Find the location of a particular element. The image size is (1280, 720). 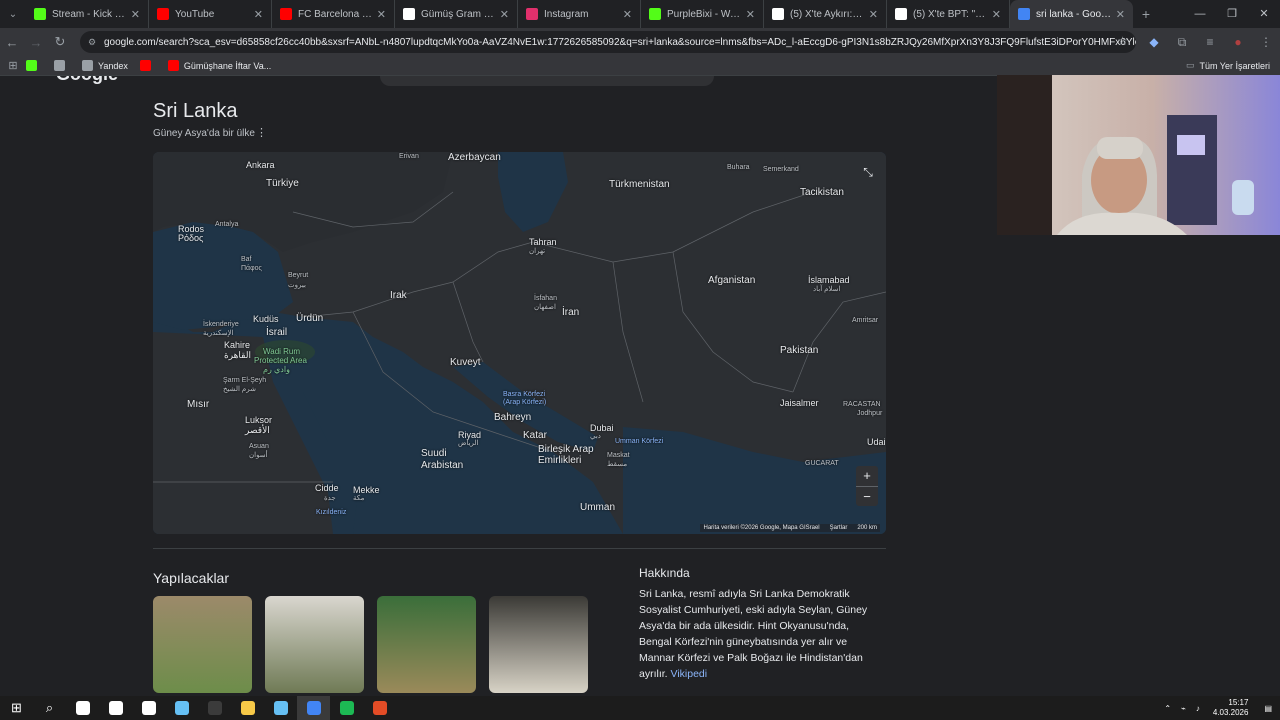

forward-button: → is located at coordinates (36, 42).